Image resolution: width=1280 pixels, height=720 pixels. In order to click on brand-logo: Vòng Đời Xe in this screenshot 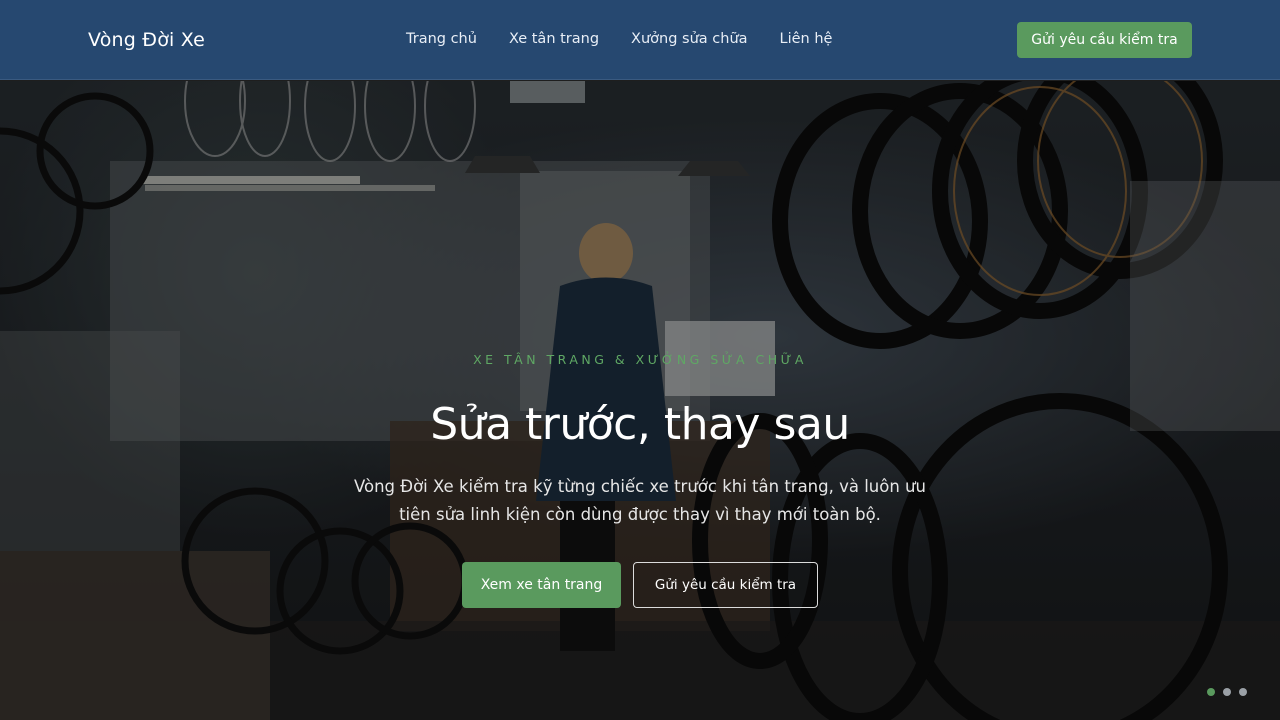, I will do `click(146, 40)`.